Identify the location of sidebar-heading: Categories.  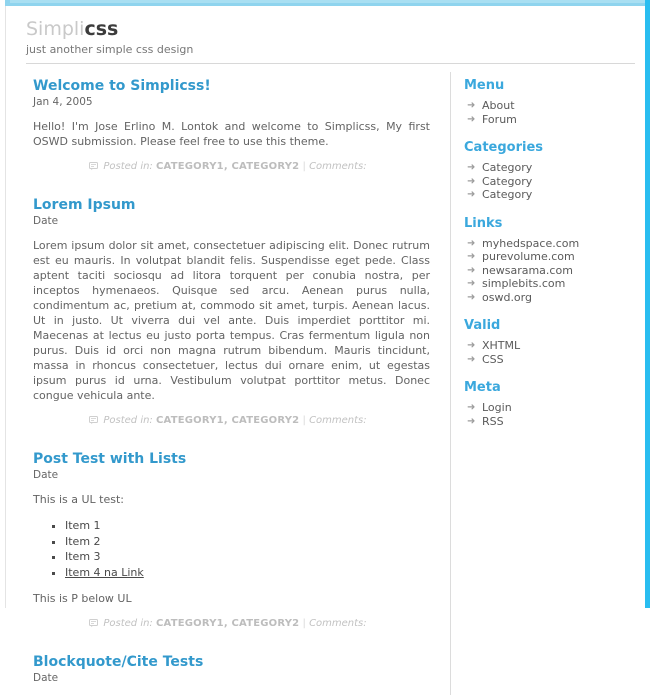
(504, 147).